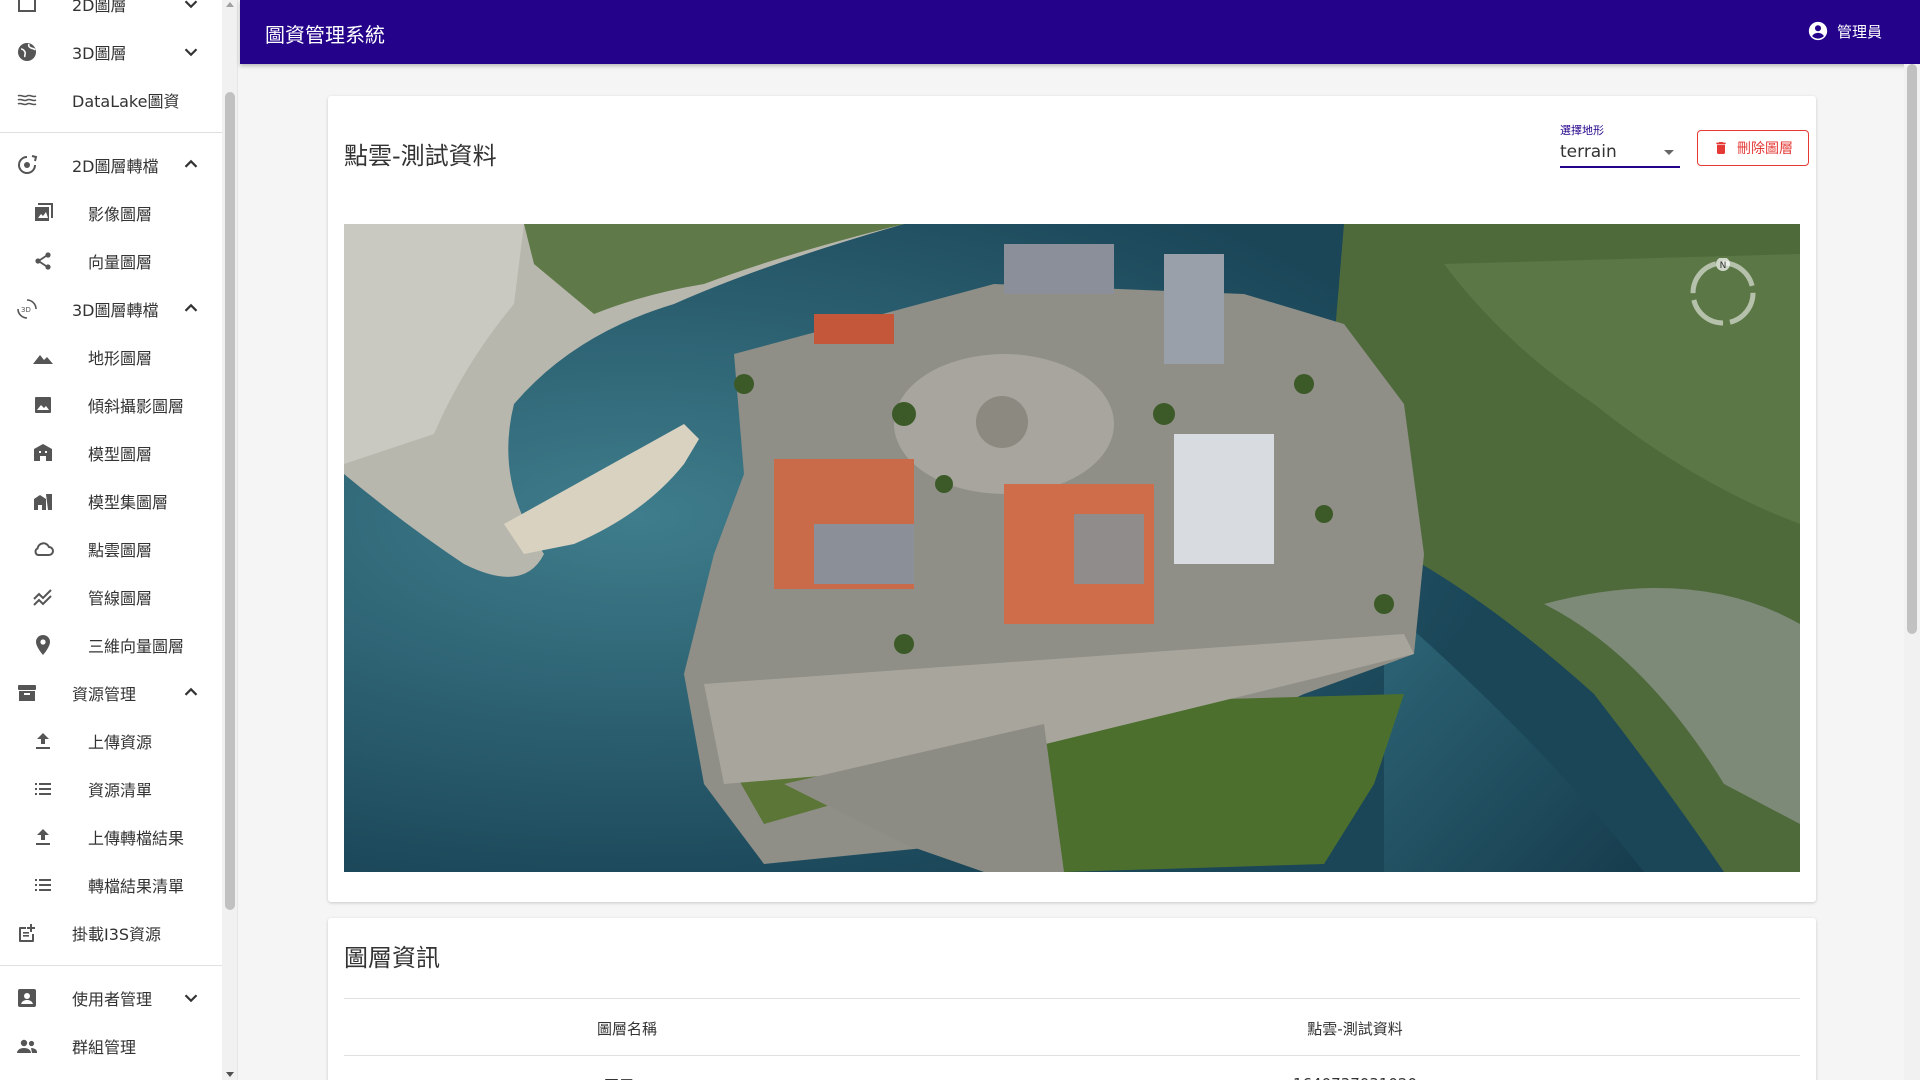 The width and height of the screenshot is (1920, 1080). What do you see at coordinates (136, 838) in the screenshot?
I see `sidebar-item-label: 上傳轉檔結果` at bounding box center [136, 838].